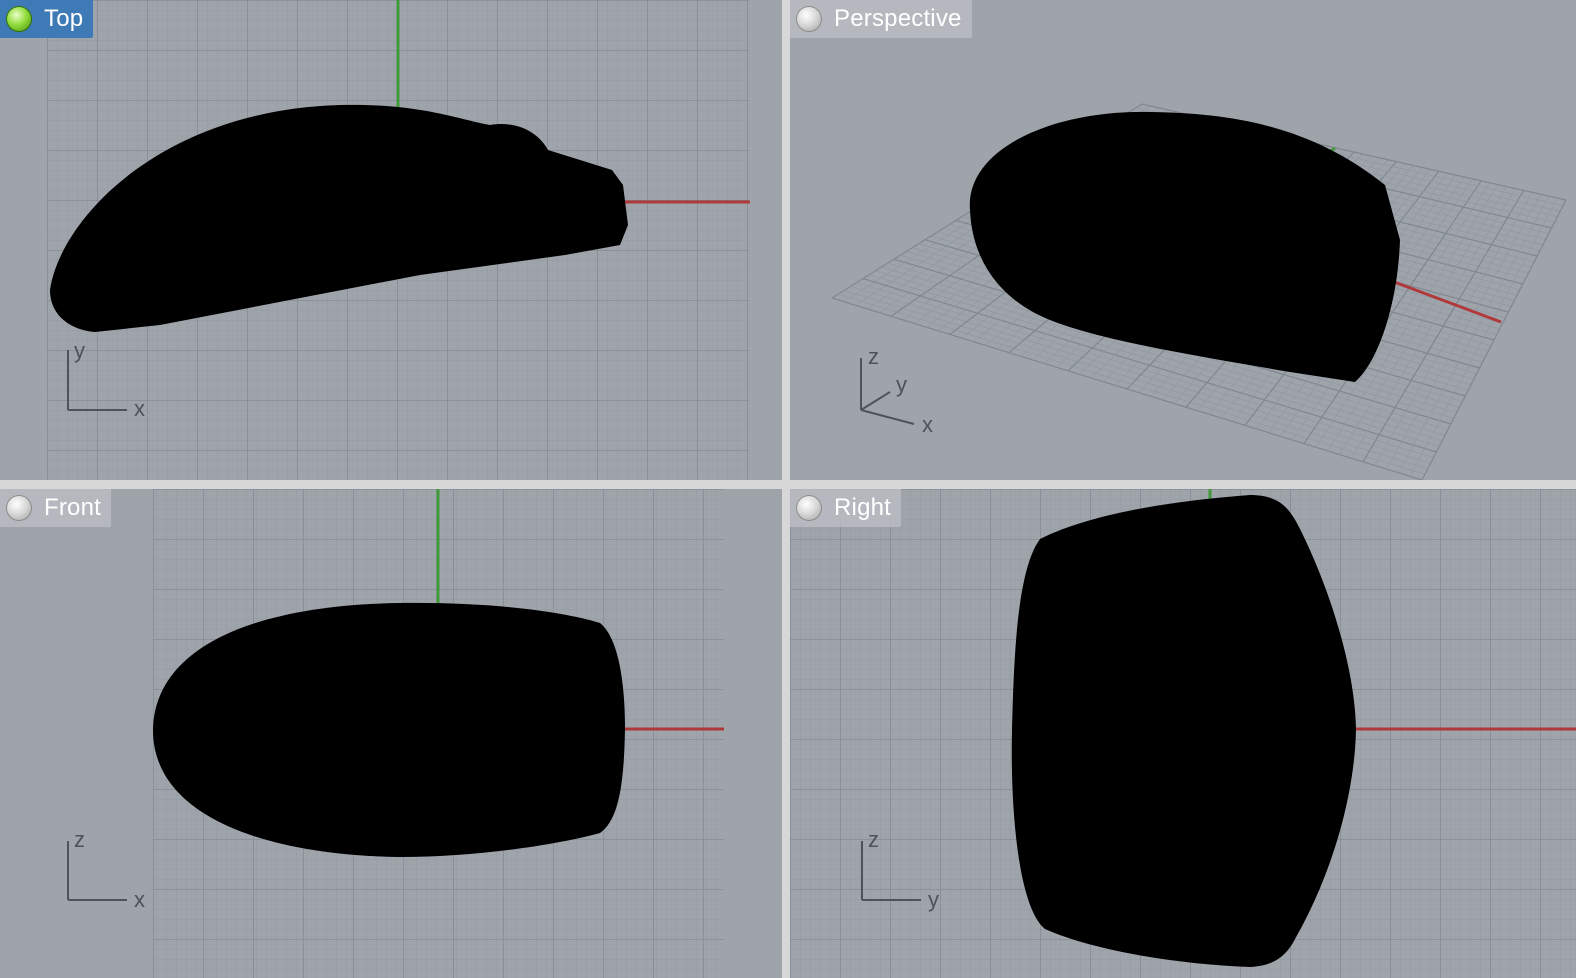 This screenshot has height=978, width=1576. Describe the element at coordinates (863, 507) in the screenshot. I see `viewport-title: Right` at that location.